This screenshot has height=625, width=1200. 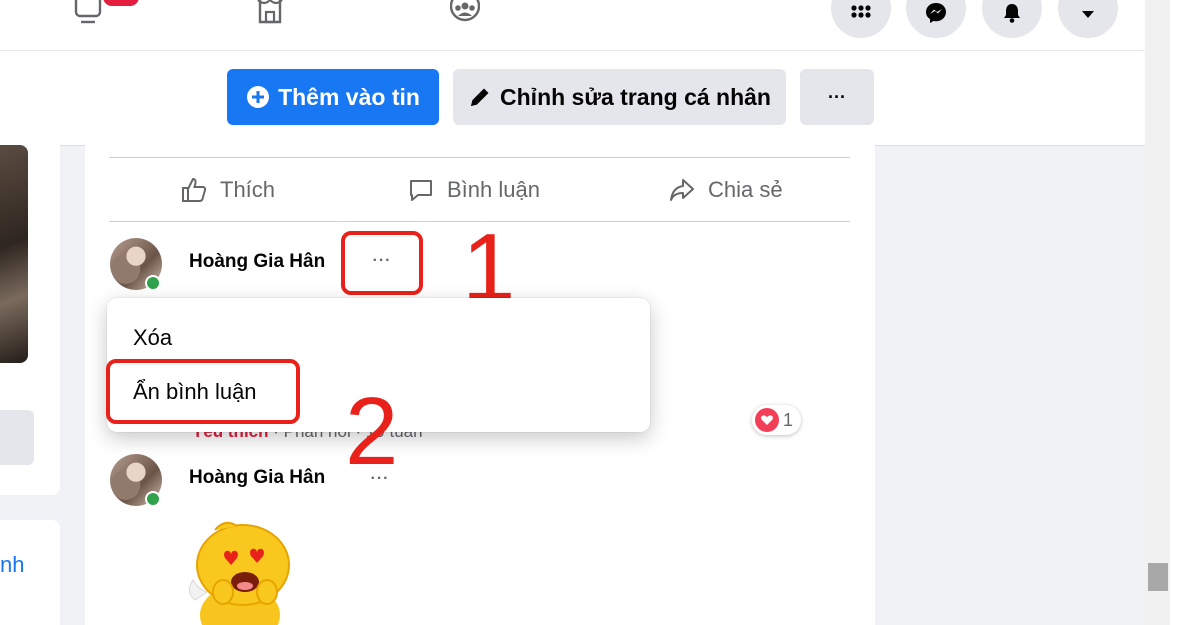 I want to click on comment-bubble-icon, so click(x=421, y=190).